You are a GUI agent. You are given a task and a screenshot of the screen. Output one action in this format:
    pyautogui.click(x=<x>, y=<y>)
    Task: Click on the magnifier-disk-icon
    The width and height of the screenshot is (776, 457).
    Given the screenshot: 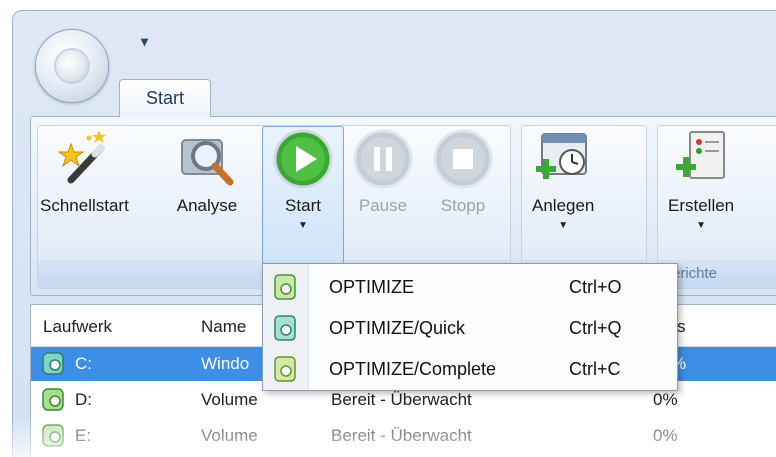 What is the action you would take?
    pyautogui.click(x=207, y=162)
    